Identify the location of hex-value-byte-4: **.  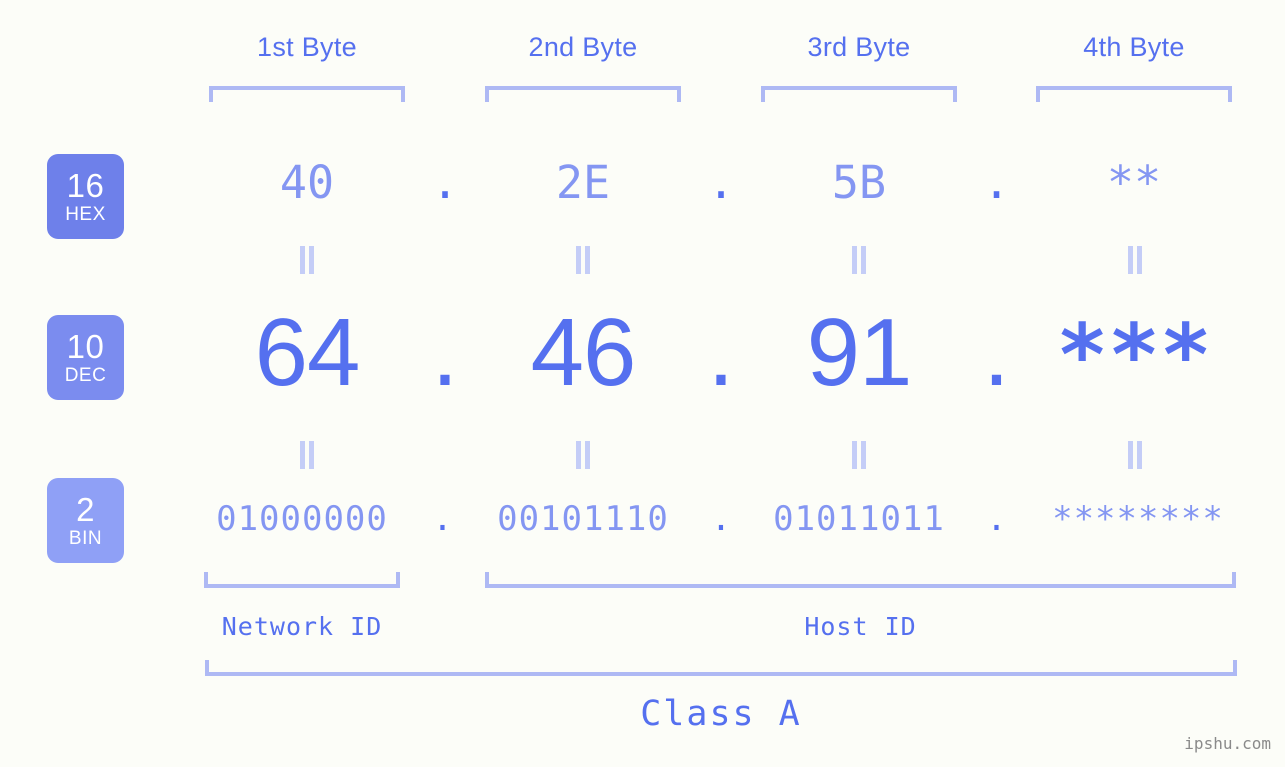
(1134, 182).